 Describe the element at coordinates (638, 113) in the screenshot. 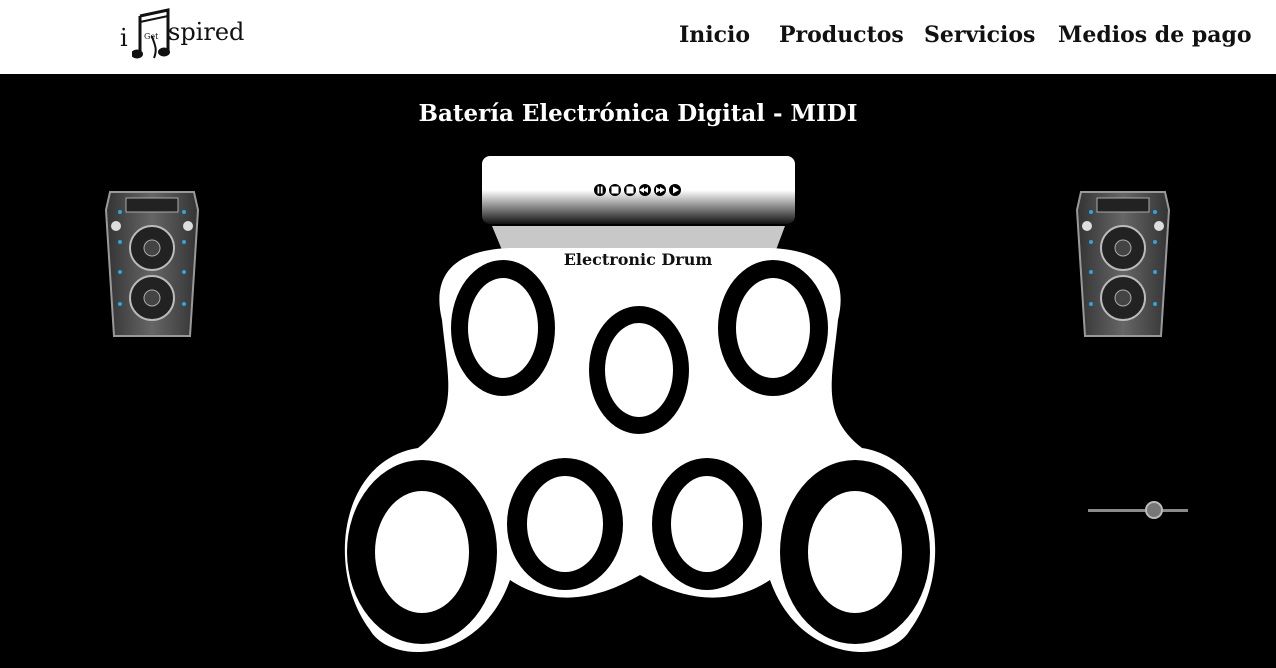

I see `page-title: Batería Electrónica Digital - MIDI` at that location.